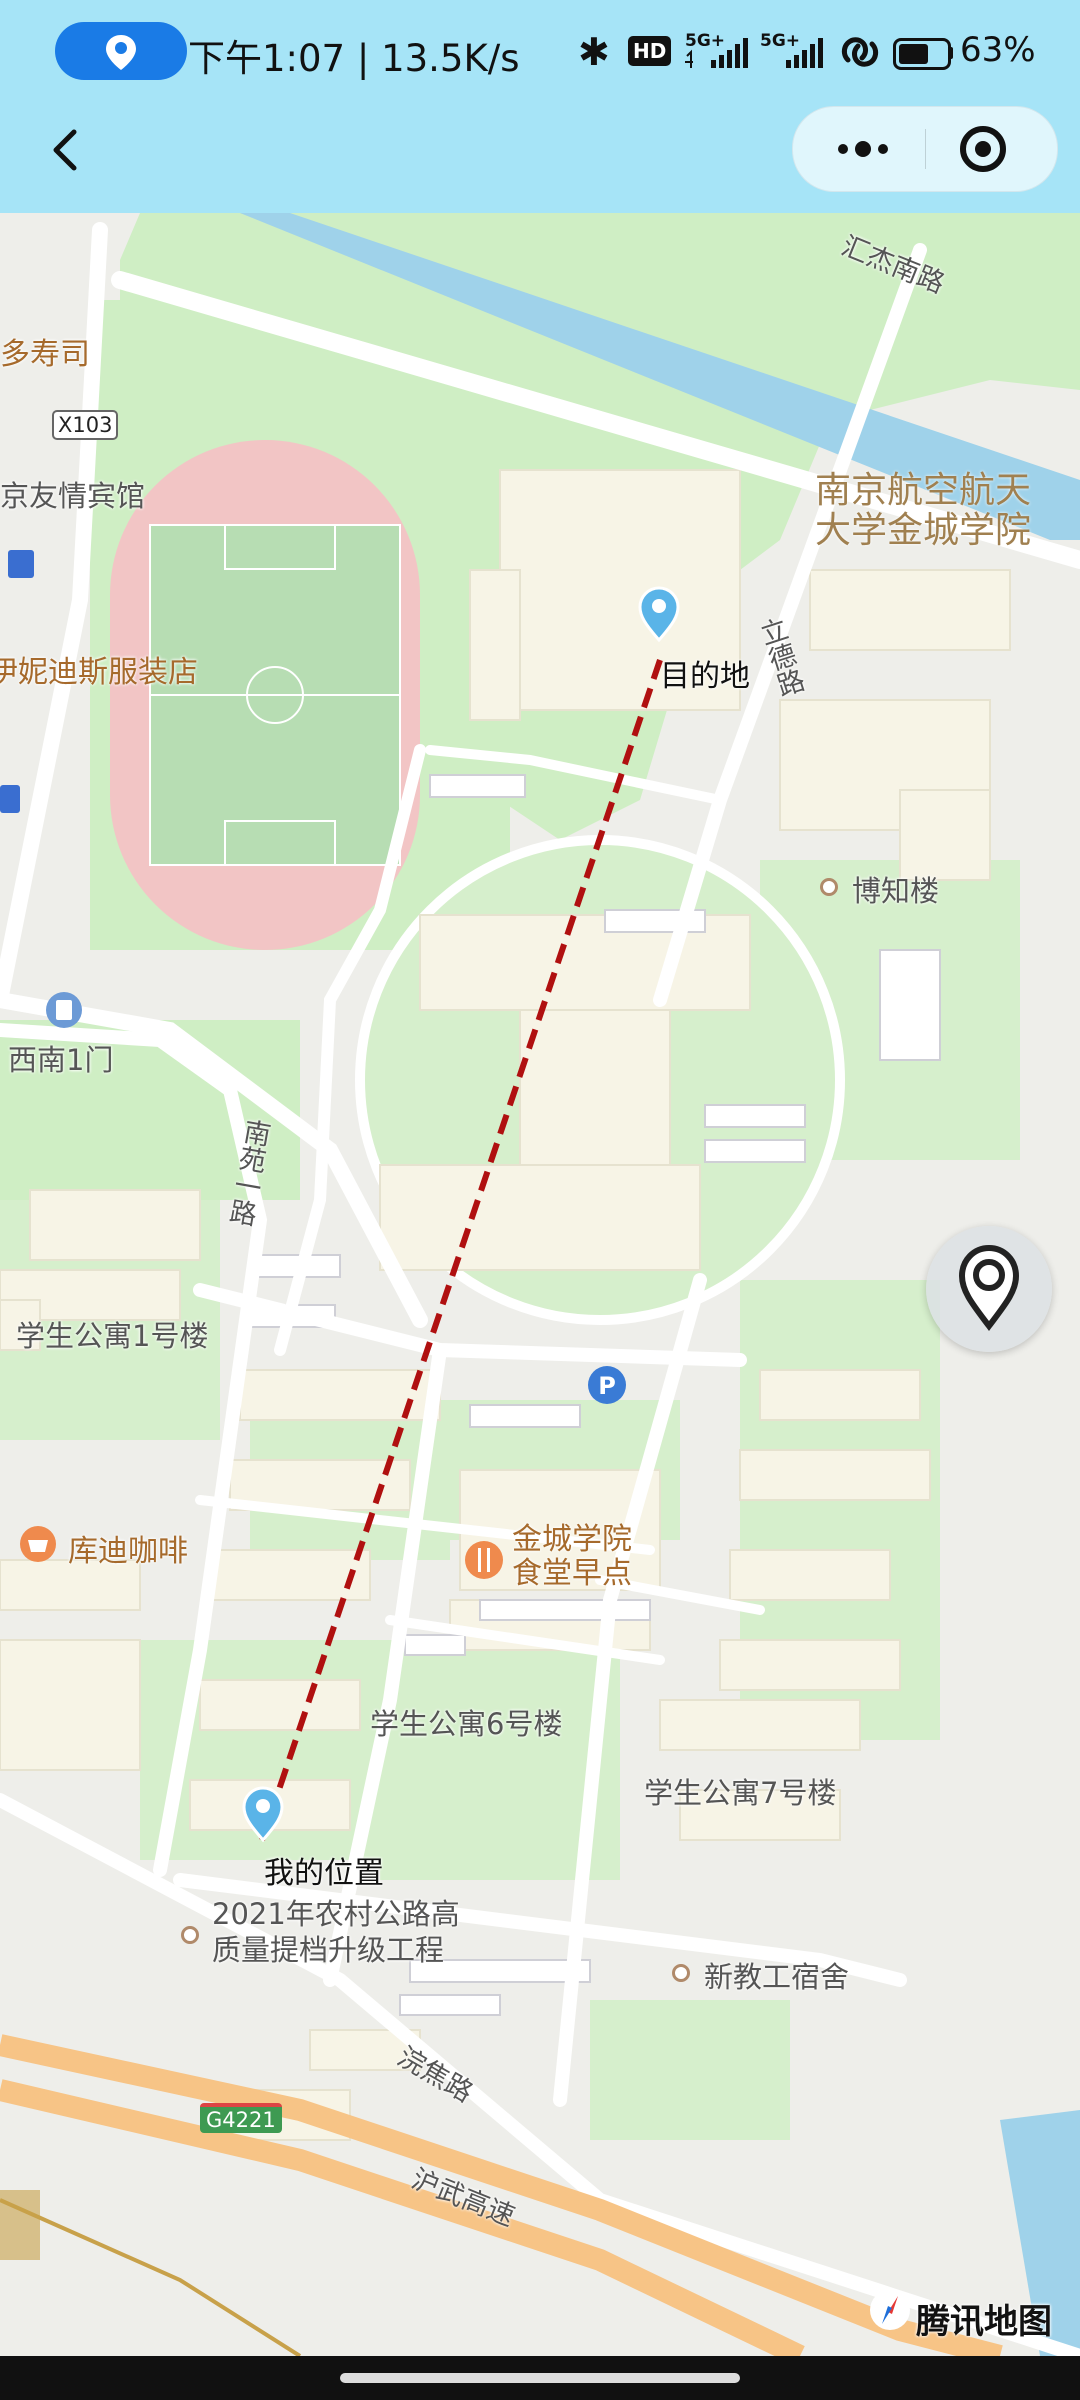 Image resolution: width=1080 pixels, height=2400 pixels. I want to click on signal-label-2: 5G+, so click(780, 41).